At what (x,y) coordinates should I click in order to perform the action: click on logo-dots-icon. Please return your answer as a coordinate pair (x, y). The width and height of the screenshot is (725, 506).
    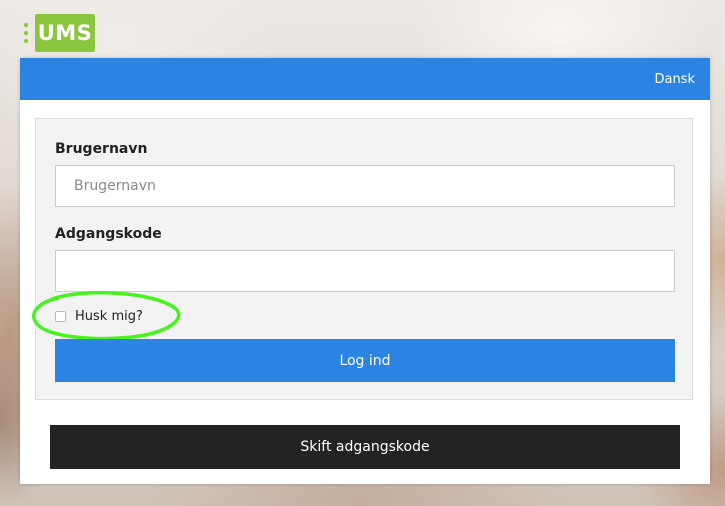
    Looking at the image, I should click on (26, 33).